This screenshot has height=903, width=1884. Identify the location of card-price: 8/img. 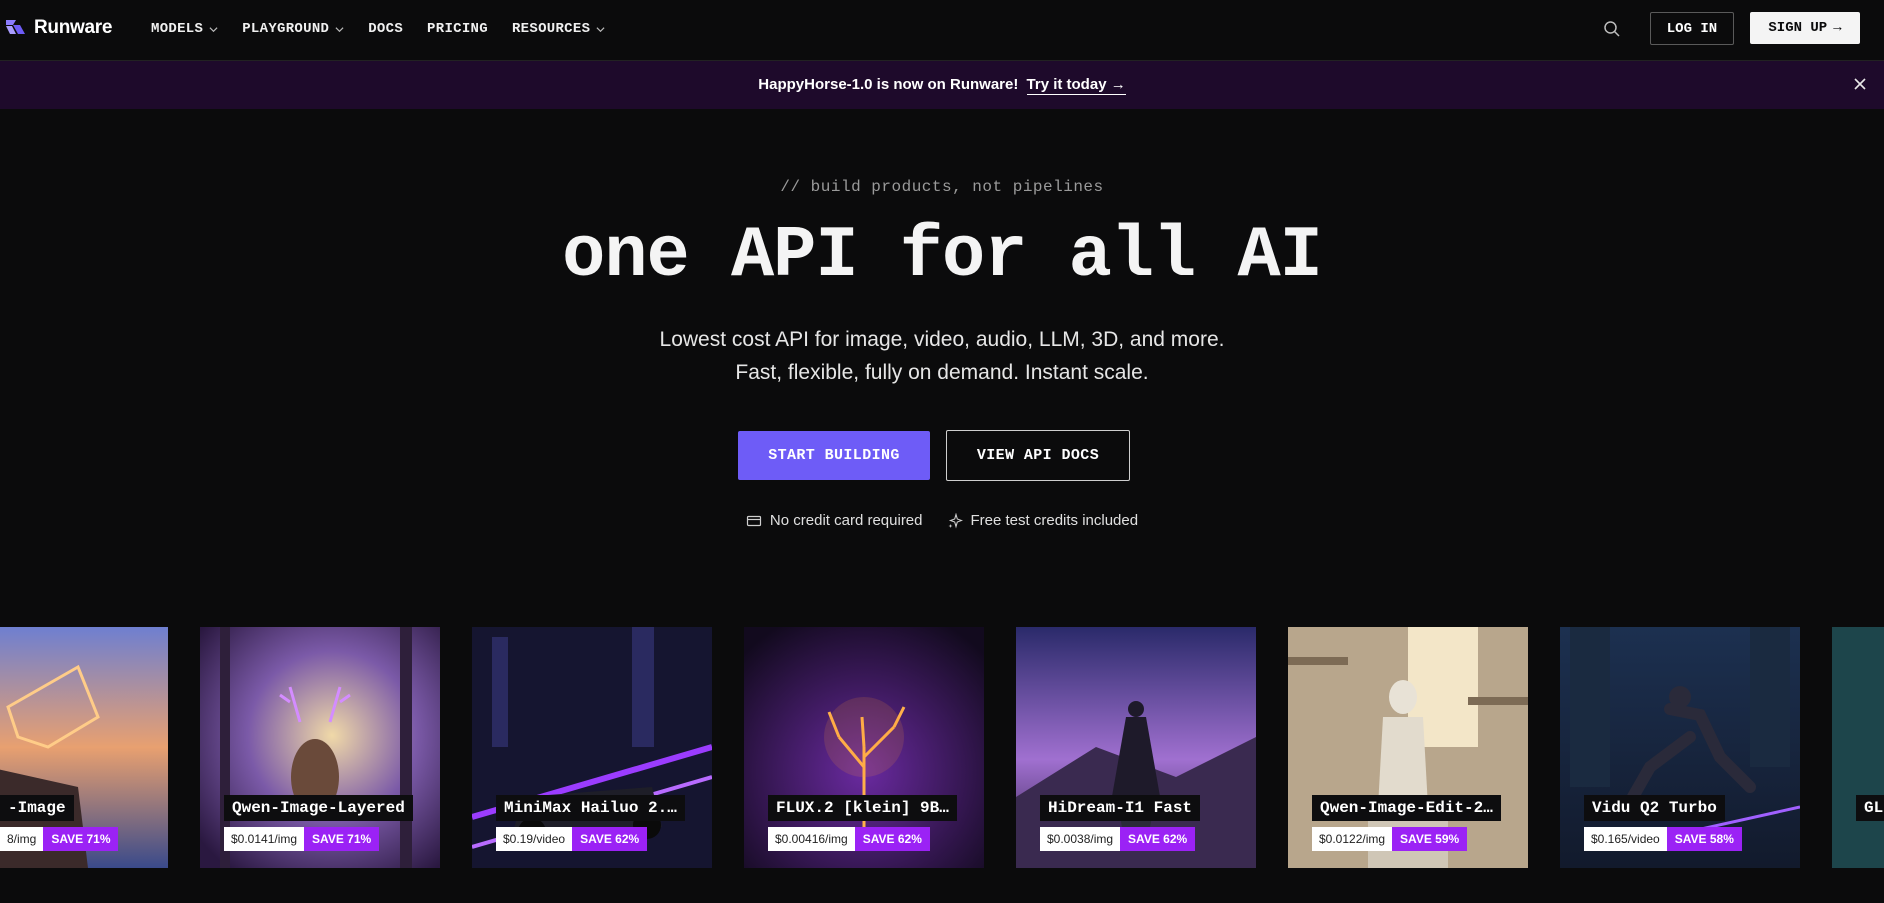
(22, 839).